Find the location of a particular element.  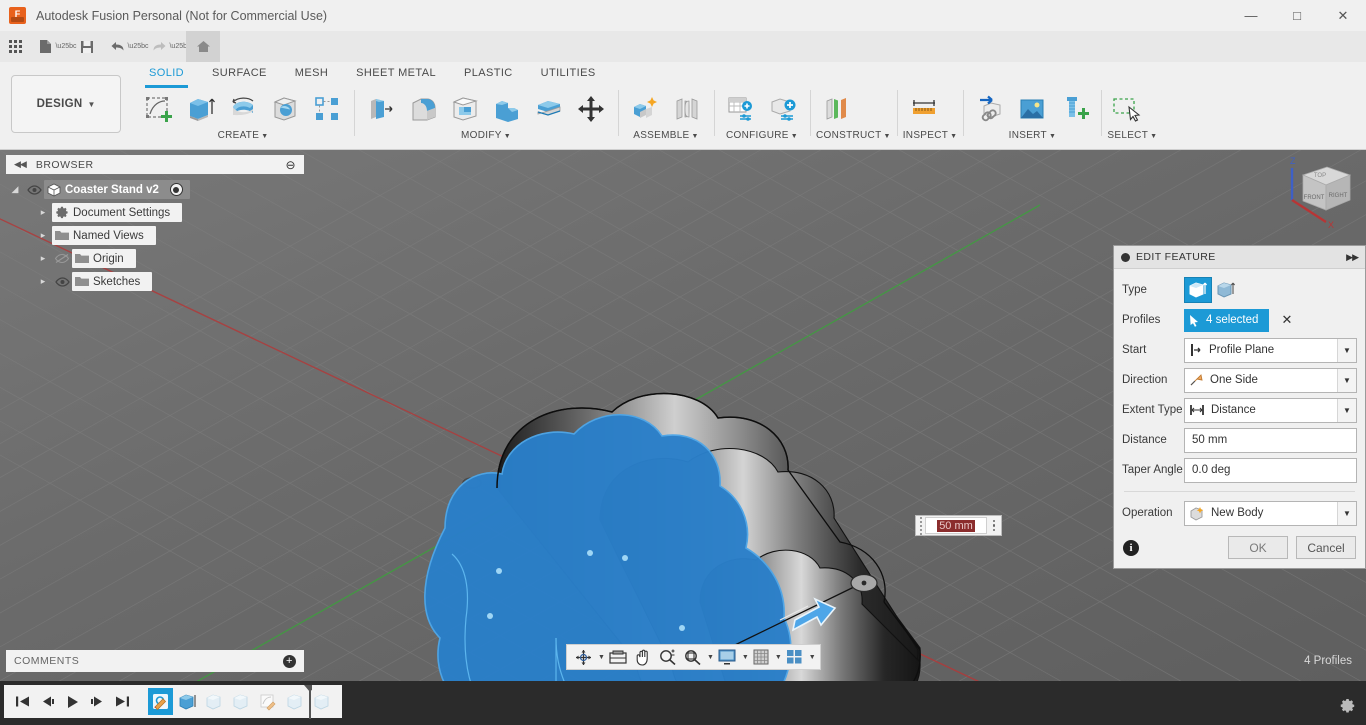

step-back-icon is located at coordinates (47, 701).